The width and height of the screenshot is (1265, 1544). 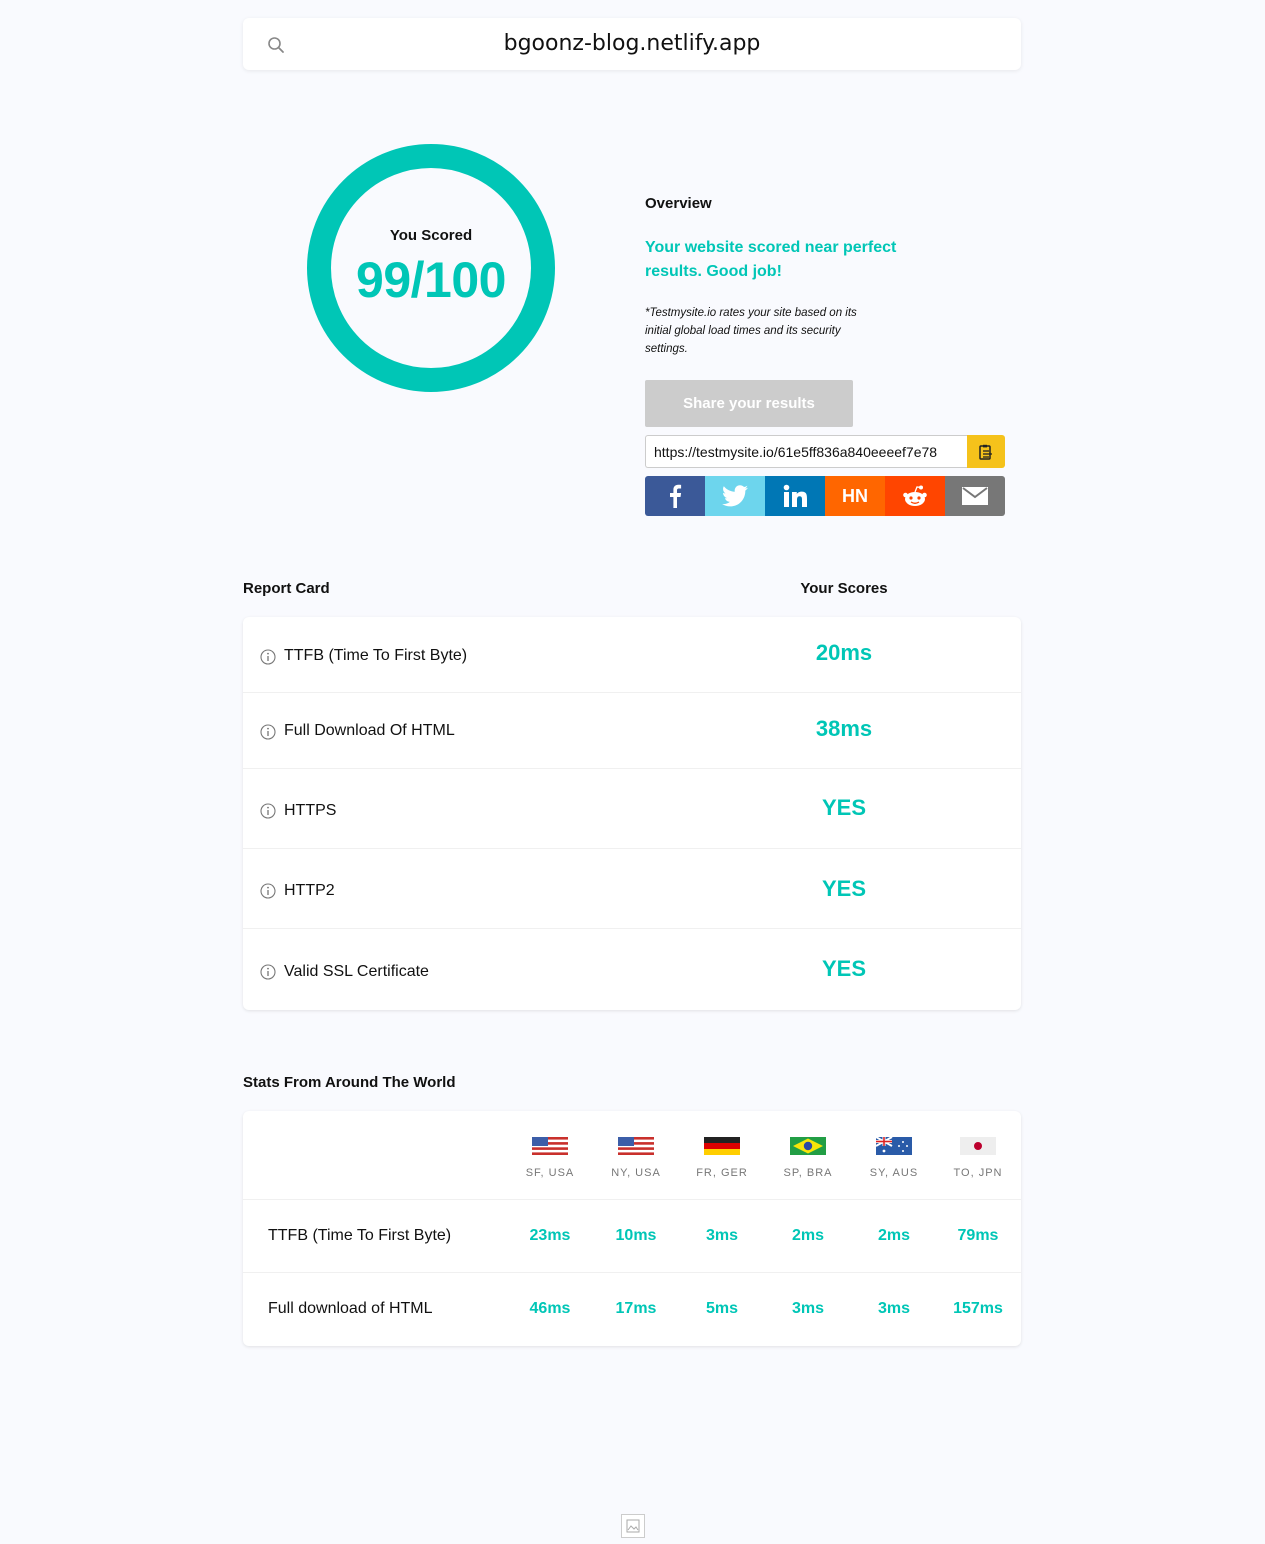 I want to click on facebook-icon, so click(x=676, y=496).